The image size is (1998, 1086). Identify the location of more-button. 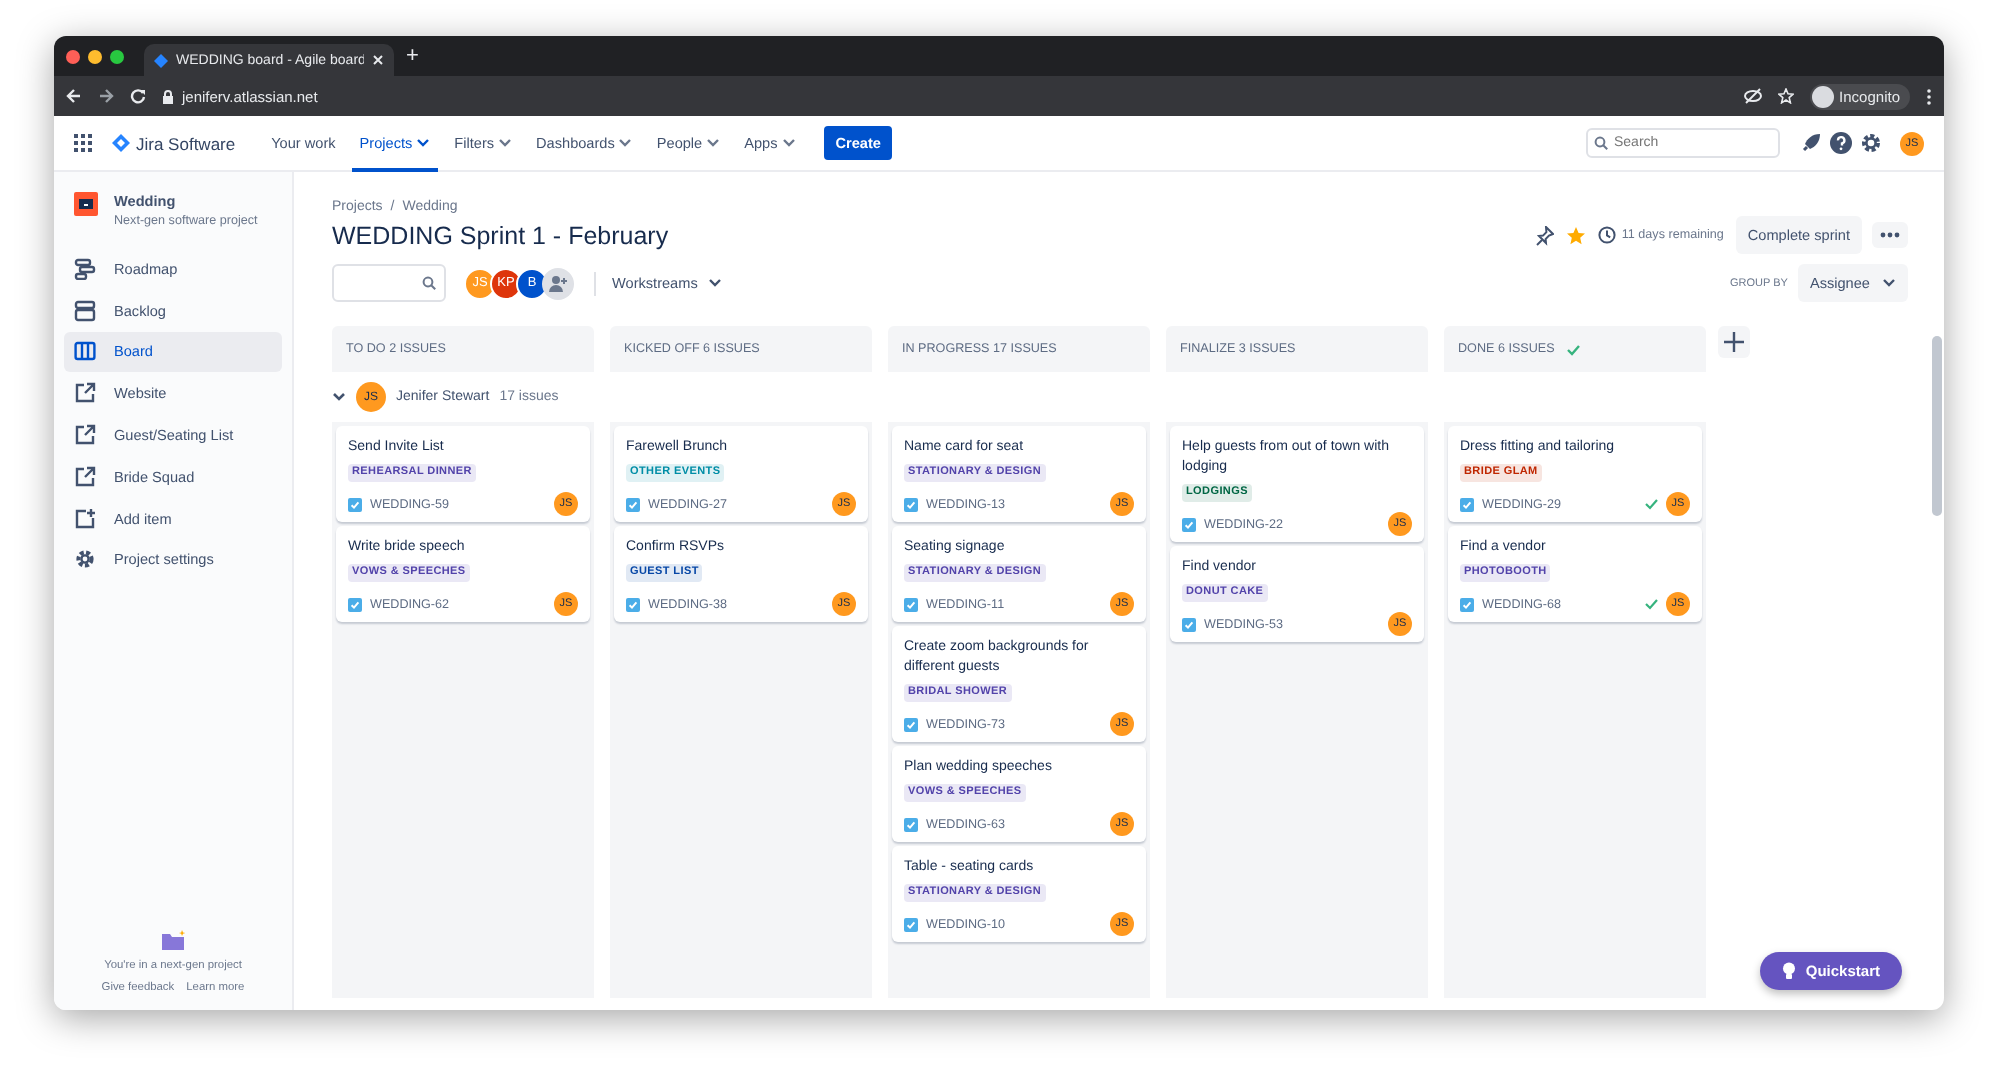
(1890, 235).